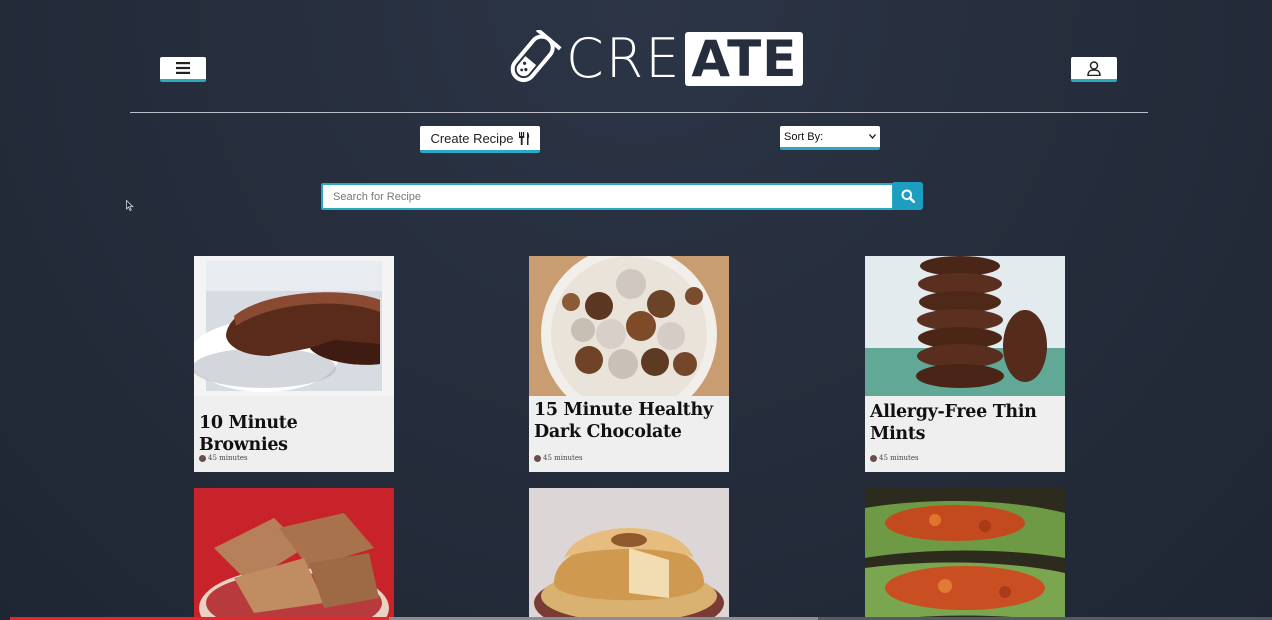  I want to click on recipe-image-blondies, so click(294, 554).